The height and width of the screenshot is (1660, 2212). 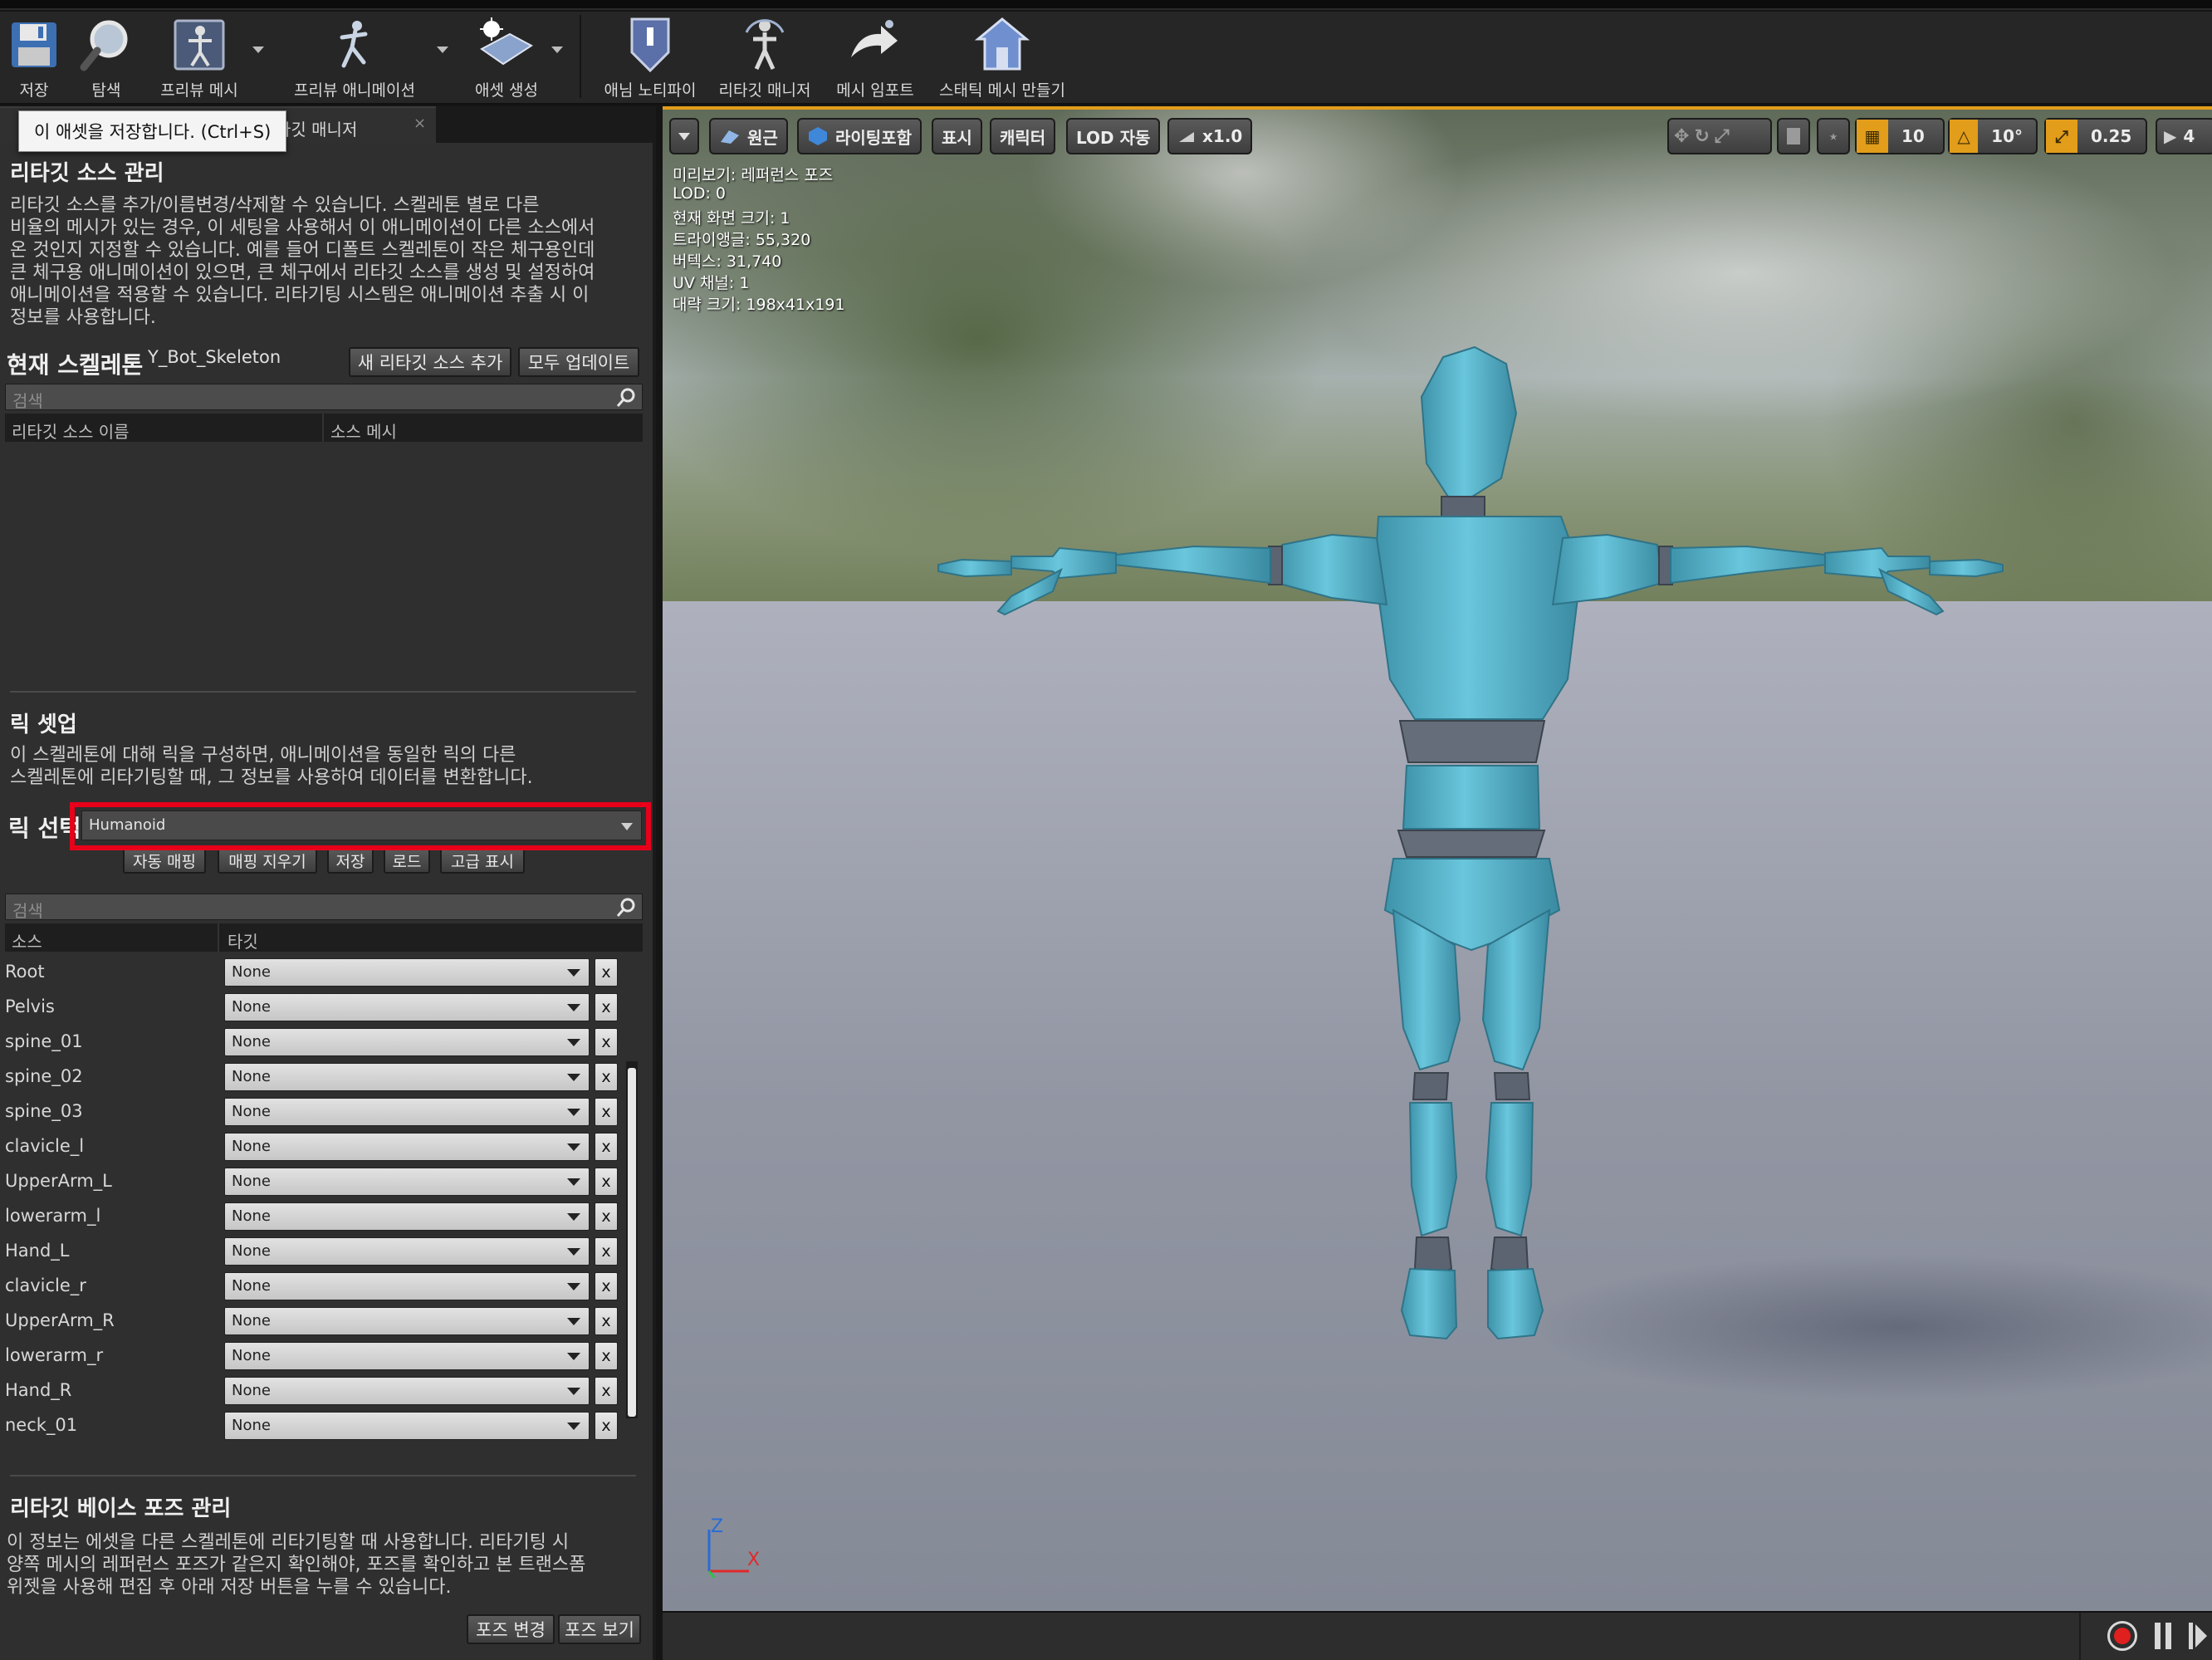 What do you see at coordinates (71, 431) in the screenshot?
I see `source-name-column: 리타깃 소스 이름` at bounding box center [71, 431].